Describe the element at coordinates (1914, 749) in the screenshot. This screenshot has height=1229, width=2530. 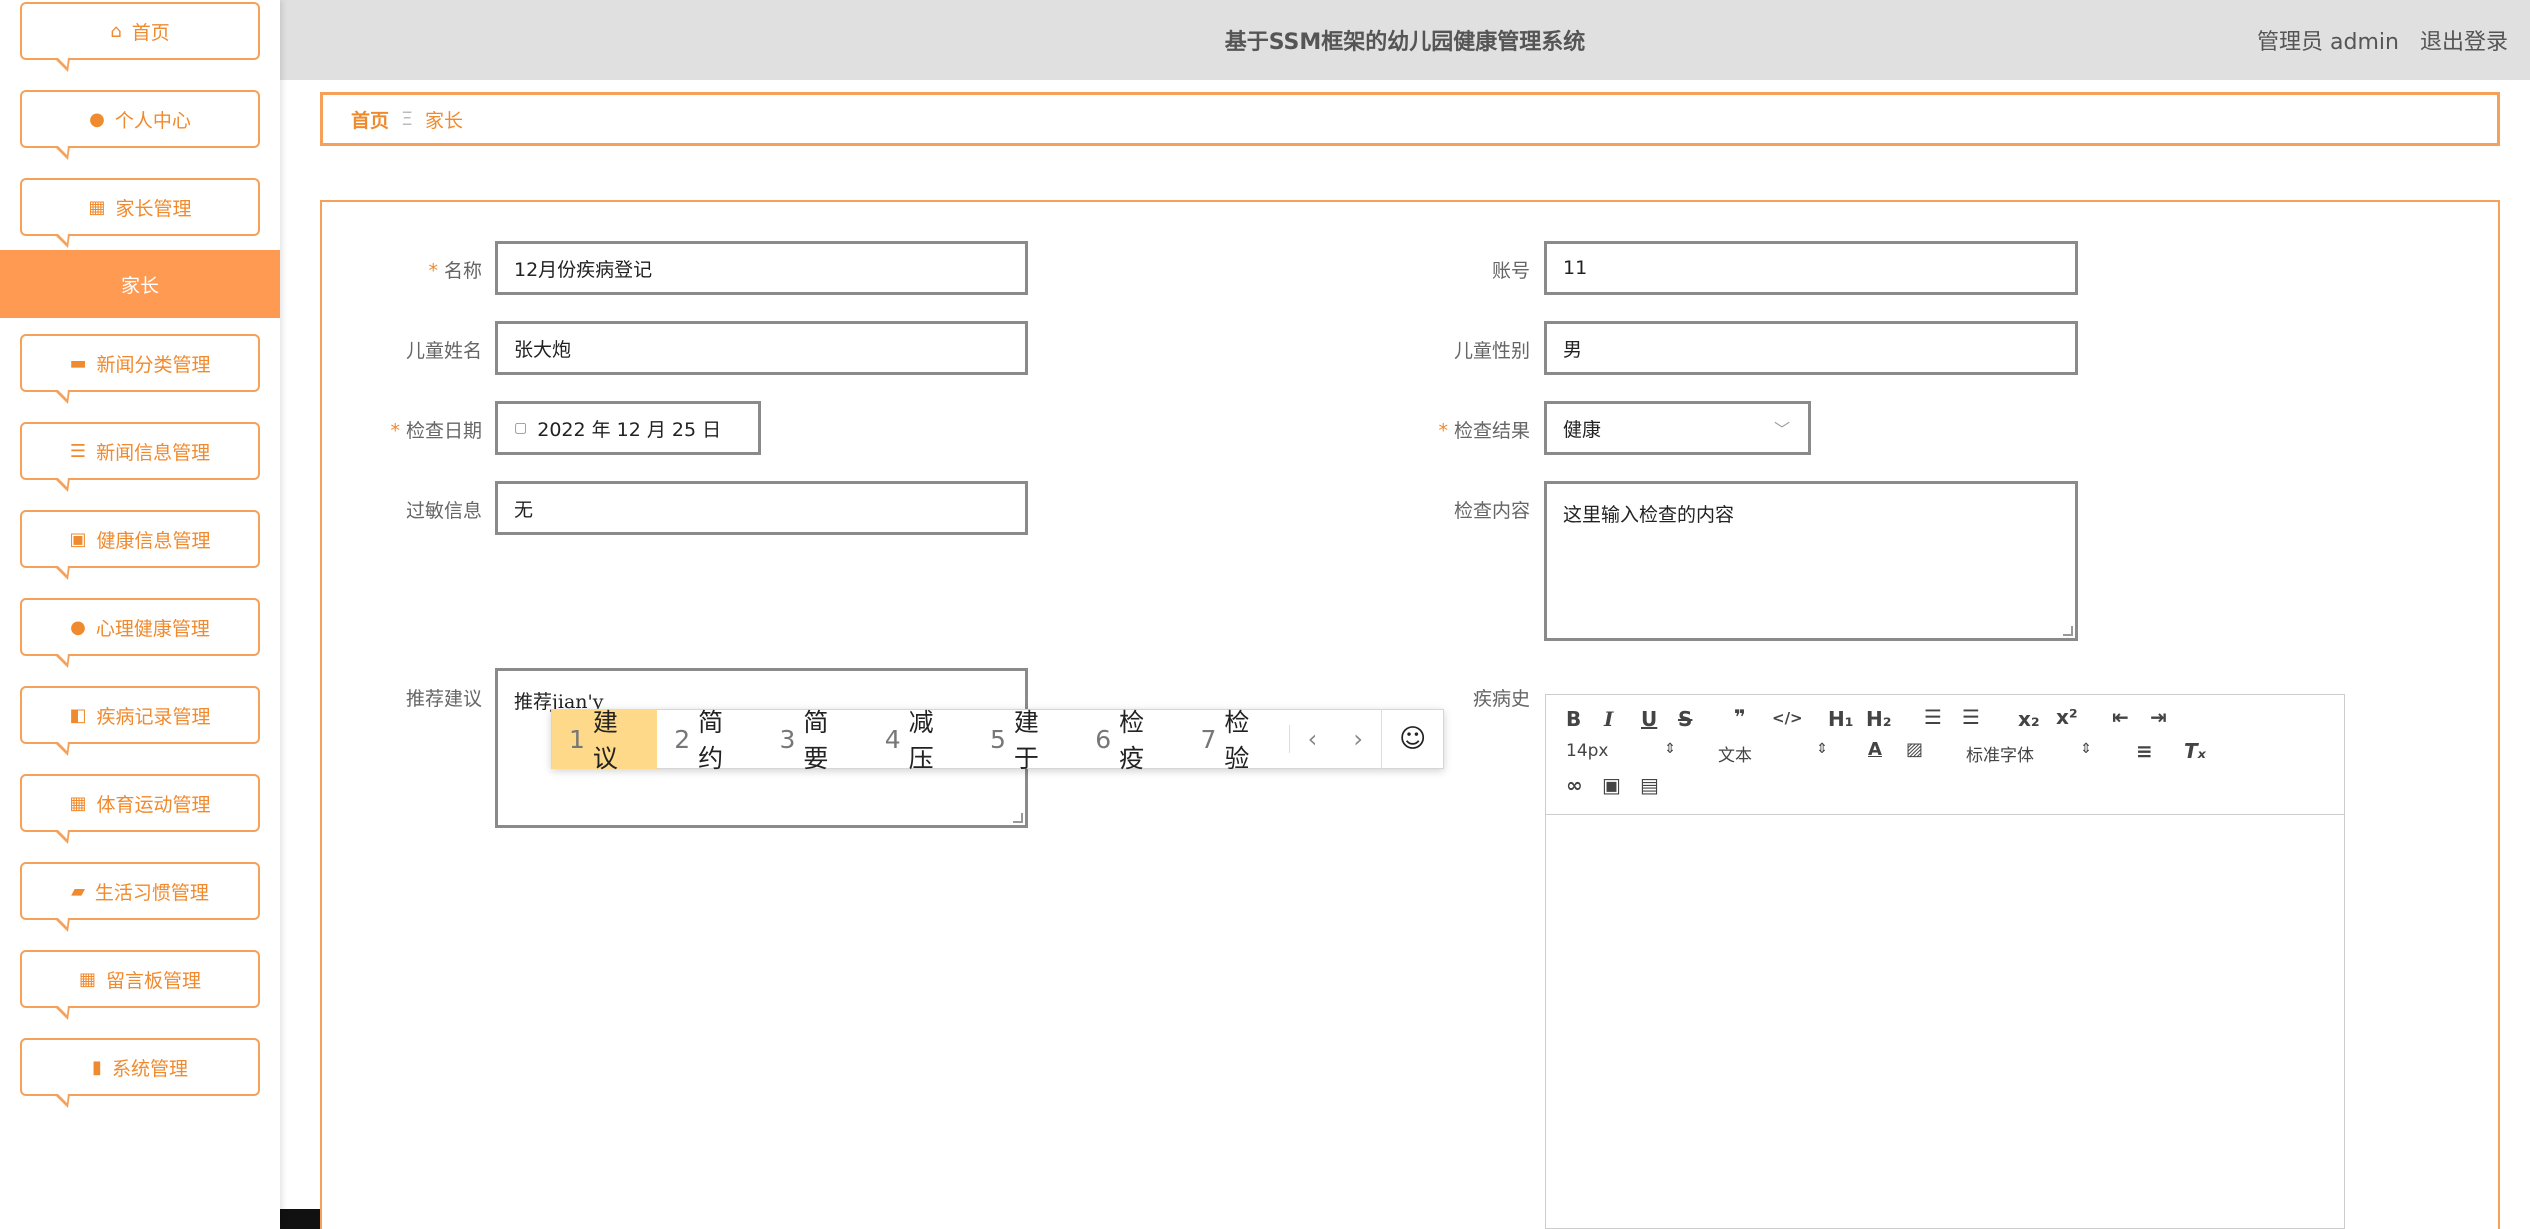
I see `background-color-icon: ▨` at that location.